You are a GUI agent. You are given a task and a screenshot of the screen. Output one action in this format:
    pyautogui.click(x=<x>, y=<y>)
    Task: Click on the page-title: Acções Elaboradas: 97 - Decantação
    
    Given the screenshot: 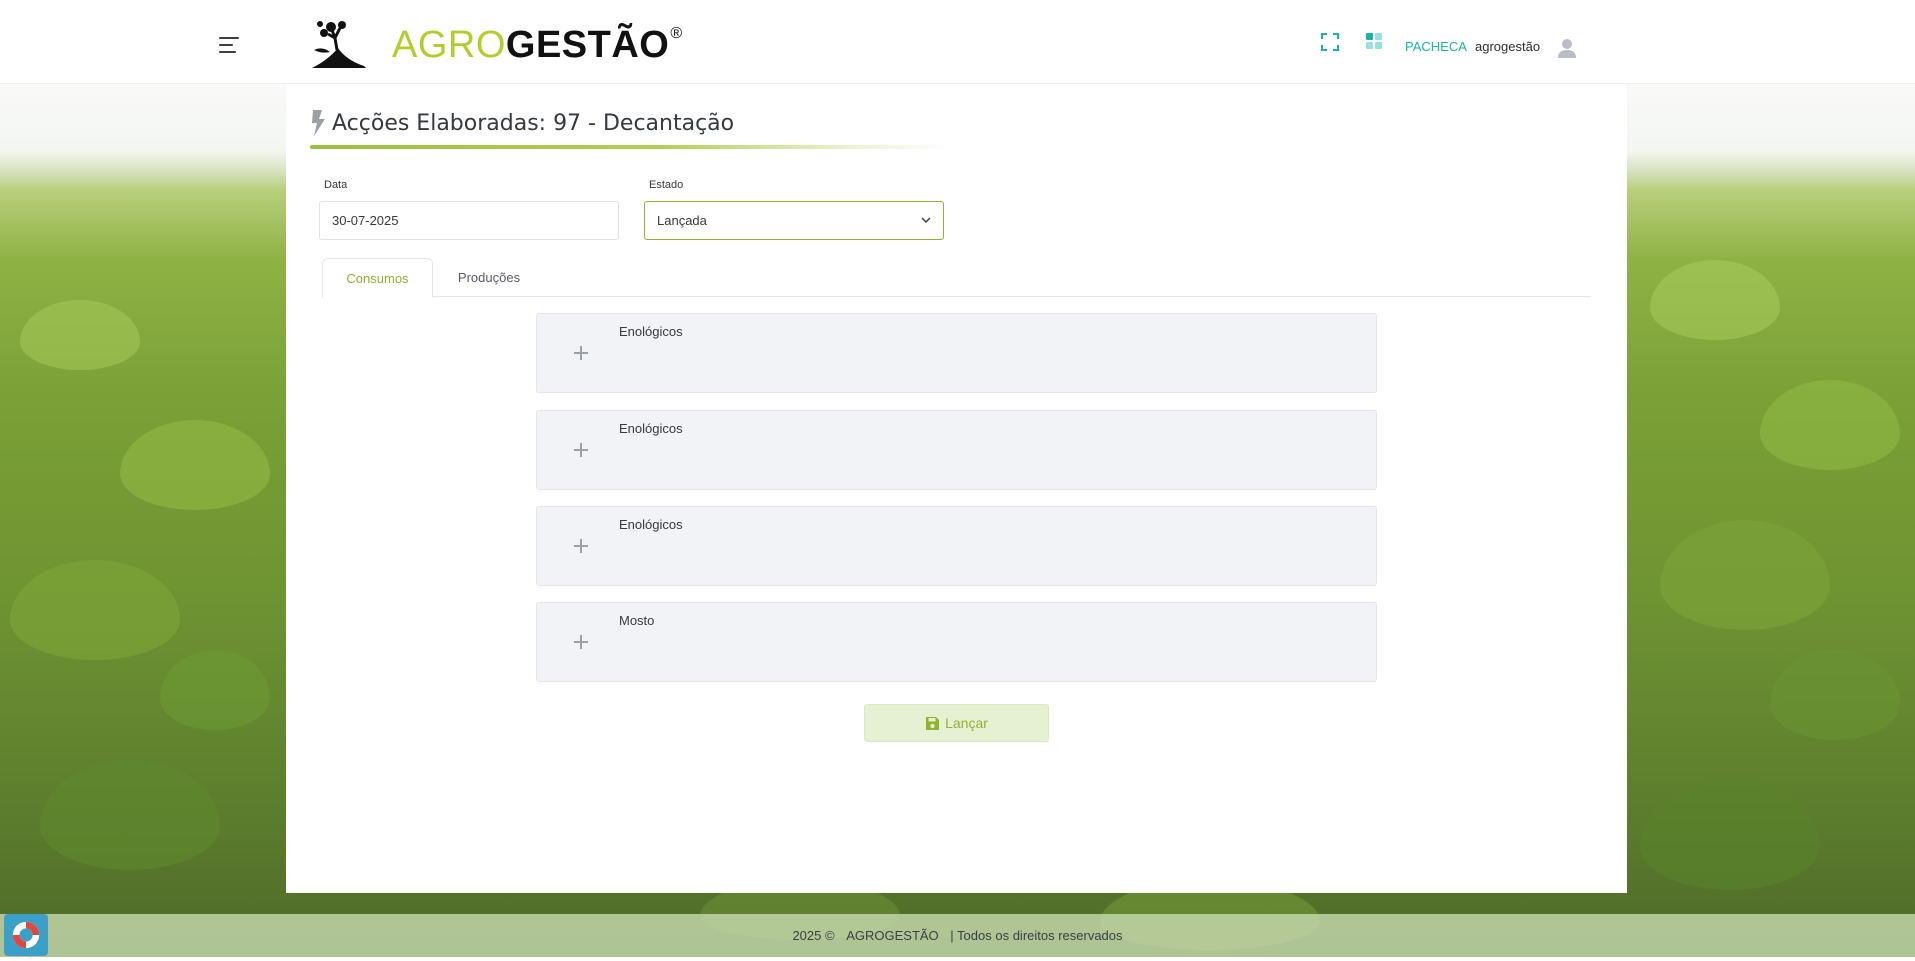 What is the action you would take?
    pyautogui.click(x=522, y=123)
    